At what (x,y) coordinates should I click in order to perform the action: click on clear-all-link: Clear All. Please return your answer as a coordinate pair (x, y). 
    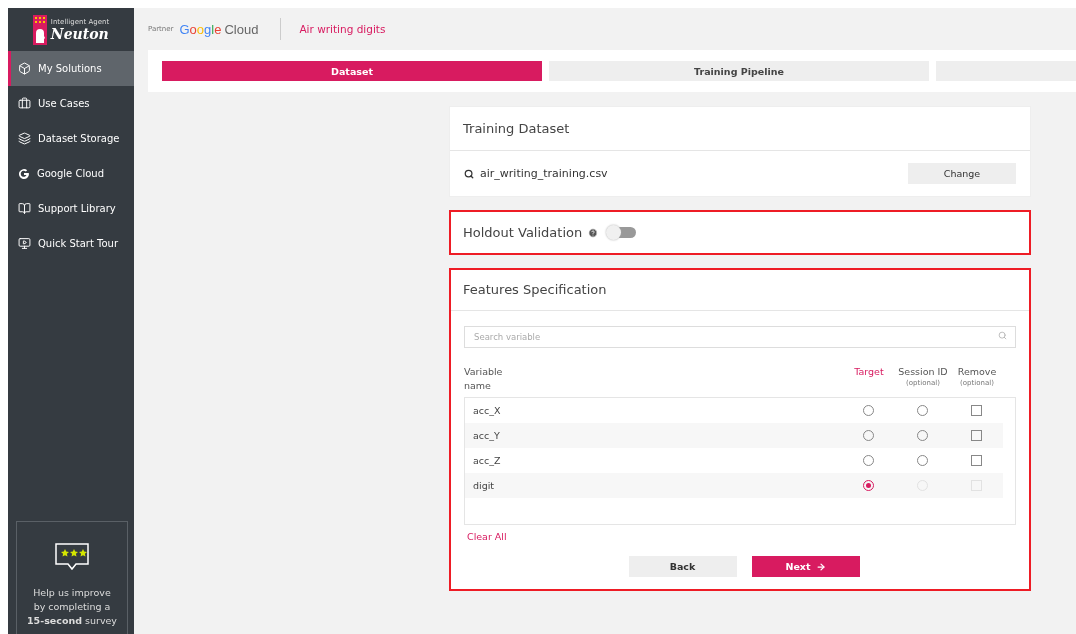
    Looking at the image, I should click on (487, 536).